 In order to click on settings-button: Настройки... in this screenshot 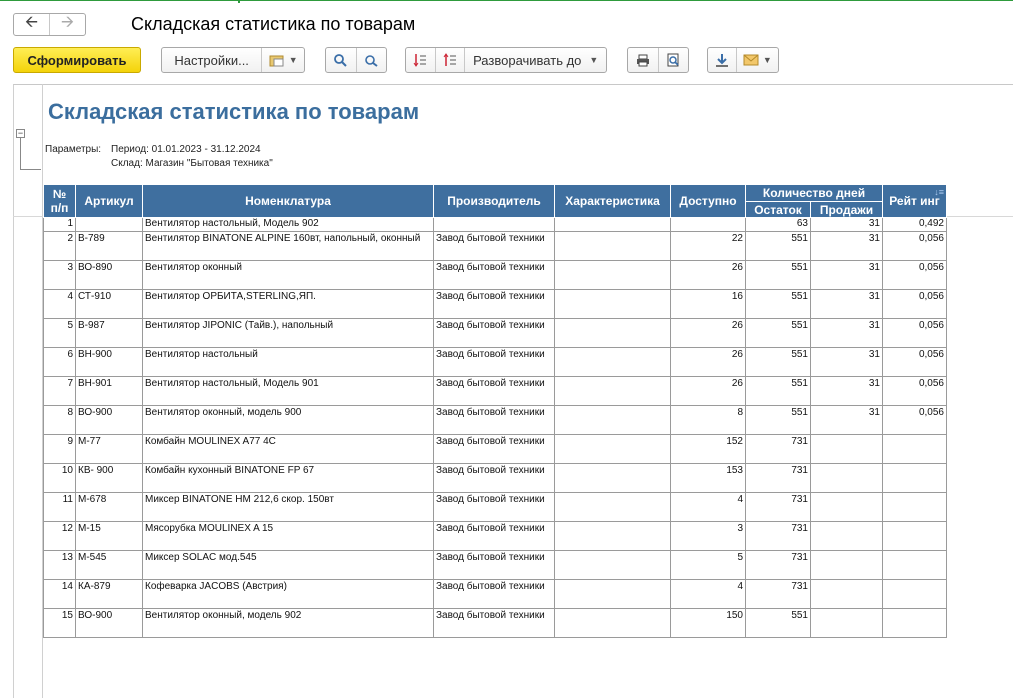, I will do `click(211, 60)`.